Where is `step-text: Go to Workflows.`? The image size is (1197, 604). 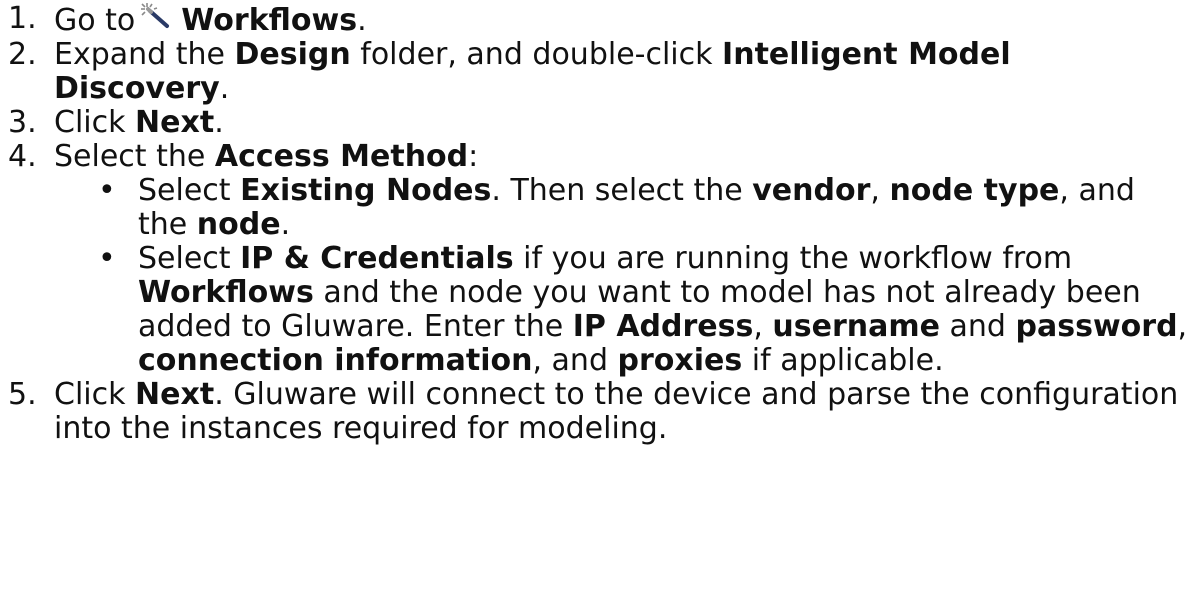
step-text: Go to Workflows. is located at coordinates (210, 20).